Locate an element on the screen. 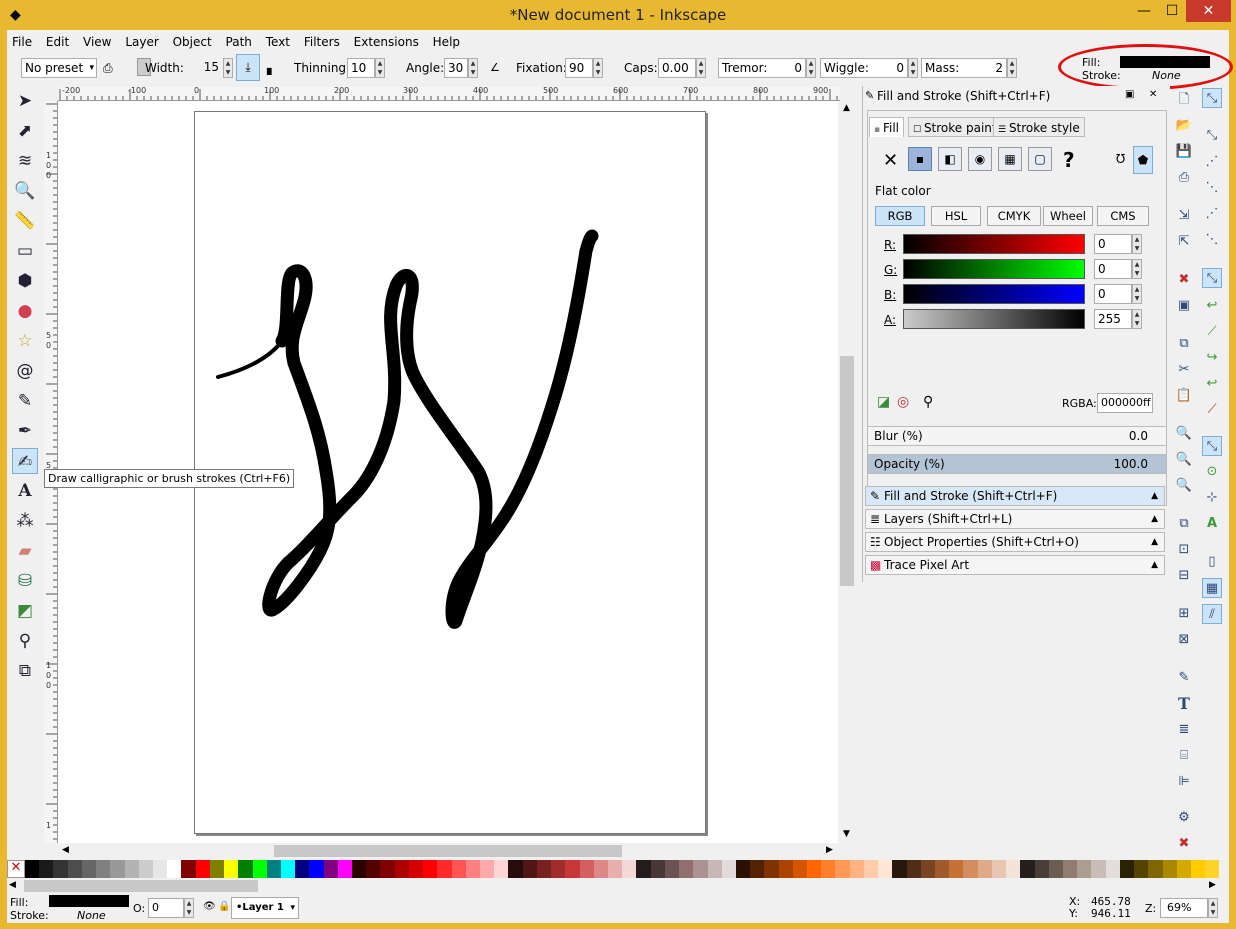 The width and height of the screenshot is (1236, 929). zoom-field: 69% is located at coordinates (1184, 908).